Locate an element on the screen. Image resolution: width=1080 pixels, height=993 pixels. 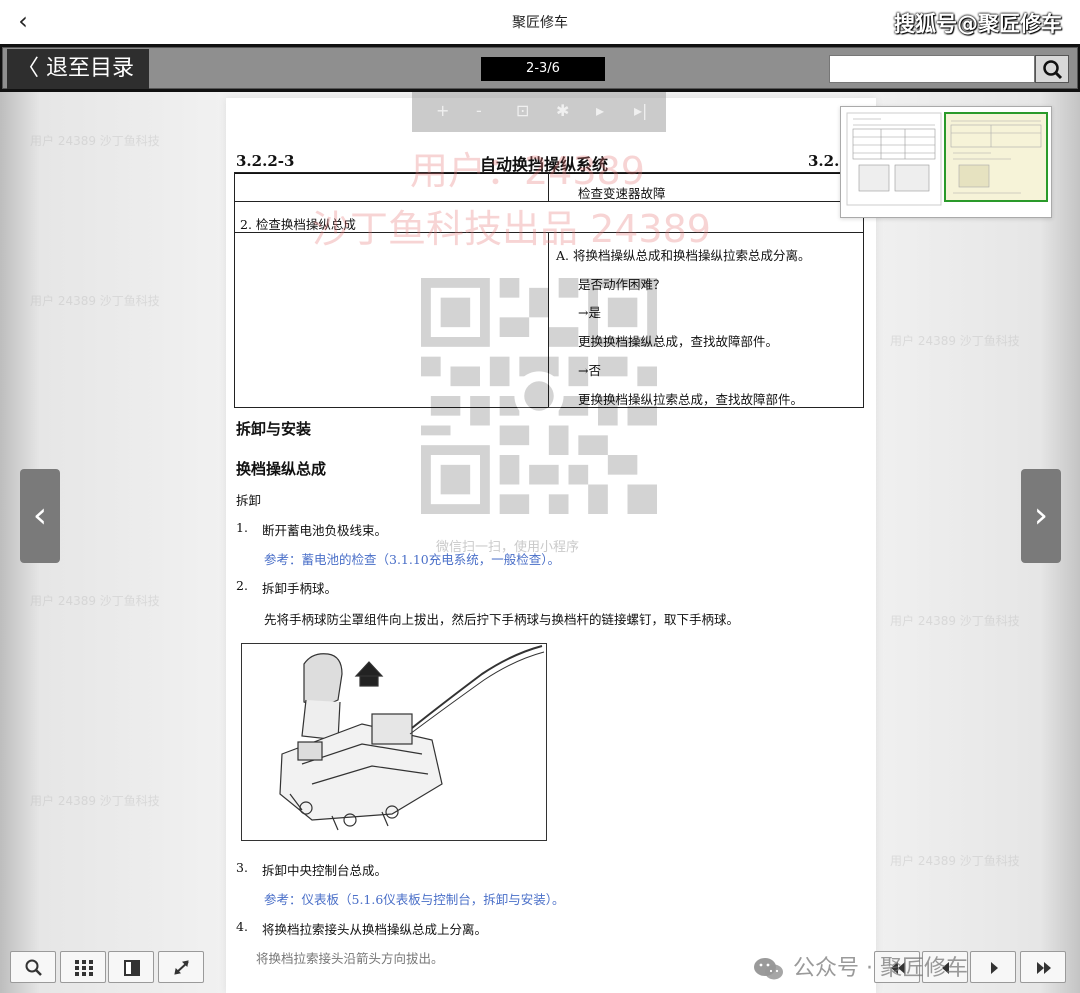
zoom-out-icon: - is located at coordinates (479, 110).